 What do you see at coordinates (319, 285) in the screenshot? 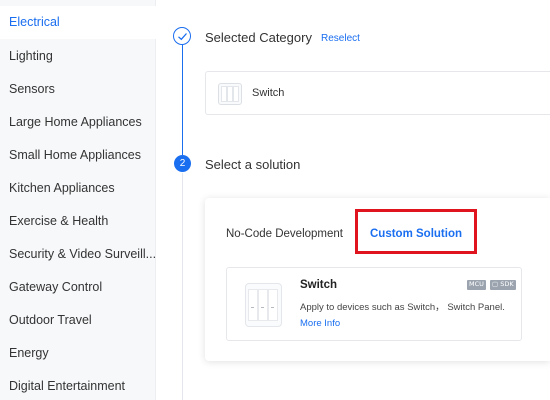
I see `solution-card-title: Switch` at bounding box center [319, 285].